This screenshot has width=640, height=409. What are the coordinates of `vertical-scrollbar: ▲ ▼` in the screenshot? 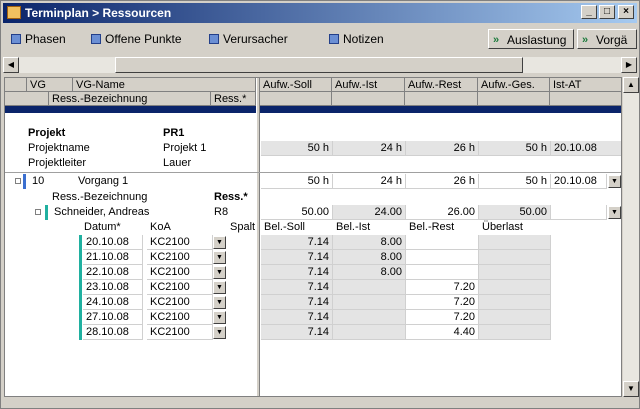 It's located at (631, 237).